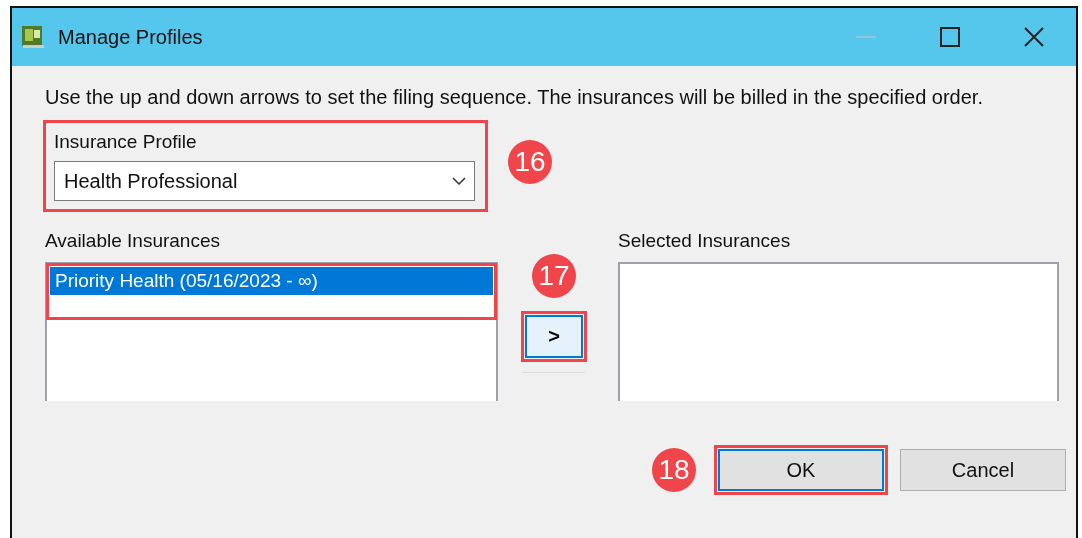  I want to click on minimize-icon, so click(866, 37).